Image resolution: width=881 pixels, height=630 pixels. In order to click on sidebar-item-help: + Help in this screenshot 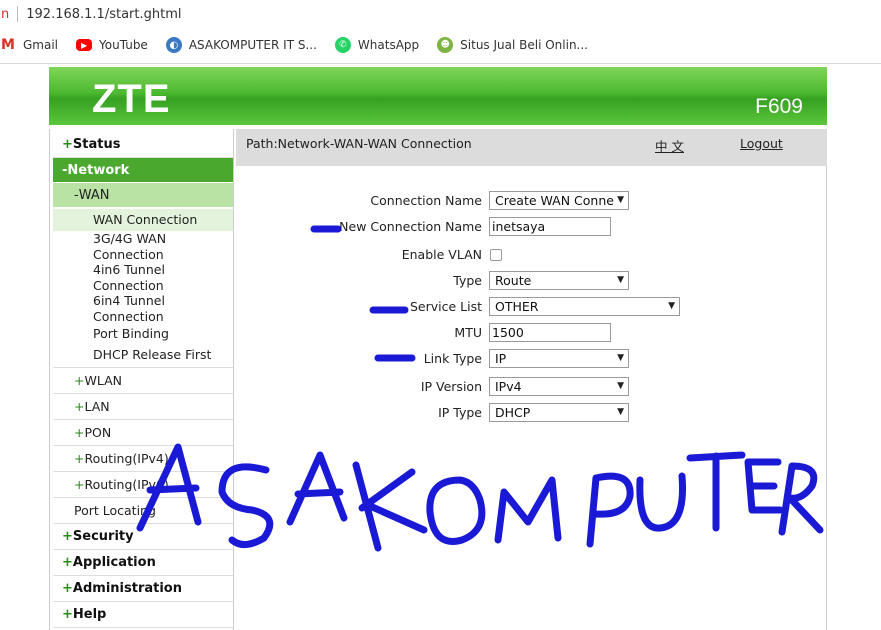, I will do `click(143, 615)`.